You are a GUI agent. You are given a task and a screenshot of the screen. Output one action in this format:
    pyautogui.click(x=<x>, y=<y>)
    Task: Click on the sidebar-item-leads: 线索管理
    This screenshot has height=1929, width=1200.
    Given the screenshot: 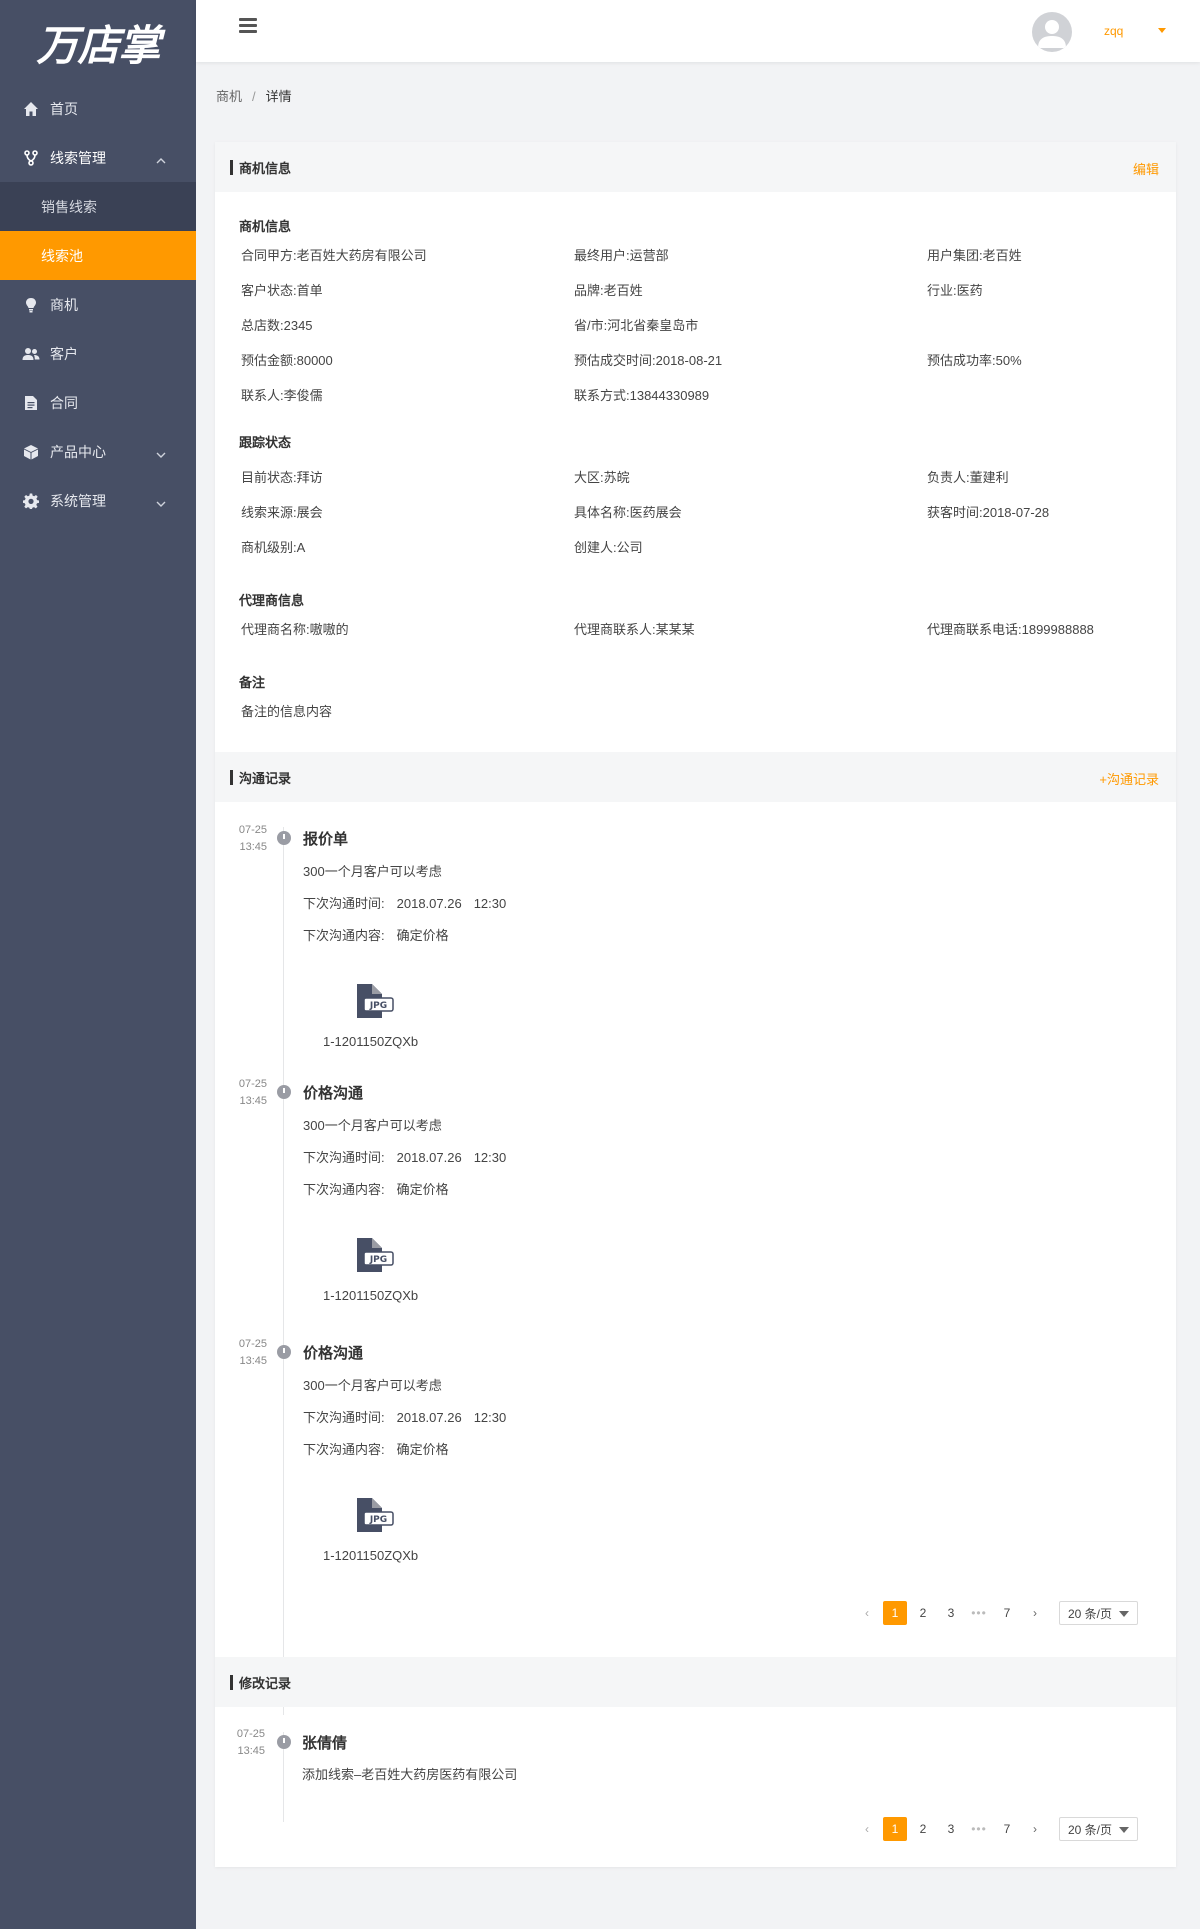 What is the action you would take?
    pyautogui.click(x=98, y=157)
    